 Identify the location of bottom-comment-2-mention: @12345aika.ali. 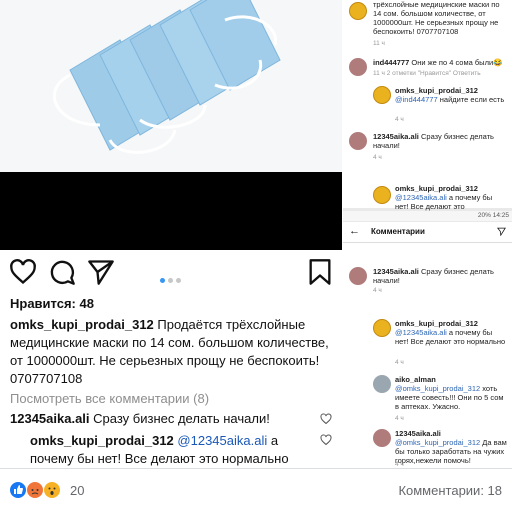
(421, 332).